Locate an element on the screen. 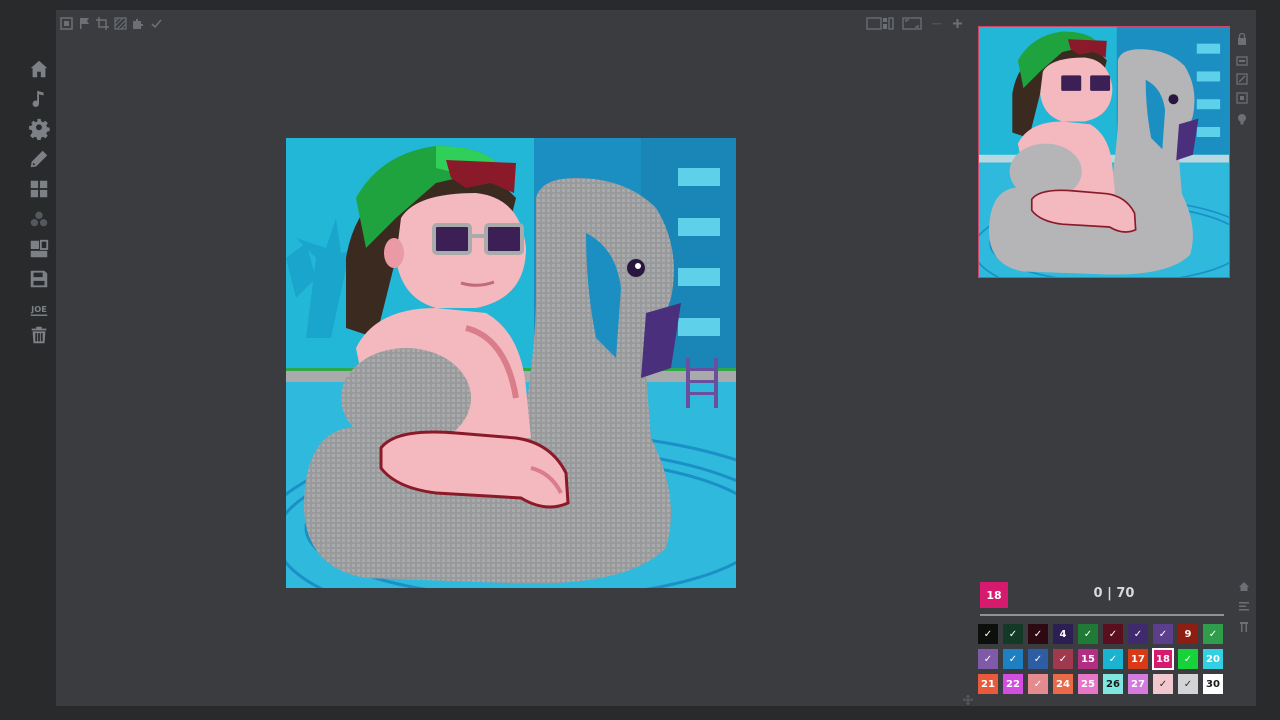 The height and width of the screenshot is (720, 1280). preview-thumbnail is located at coordinates (1104, 152).